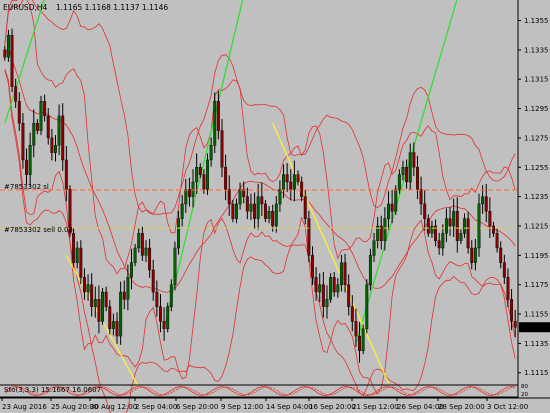 This screenshot has height=413, width=550. I want to click on time-tick-label: 3 Oct 12:00, so click(507, 407).